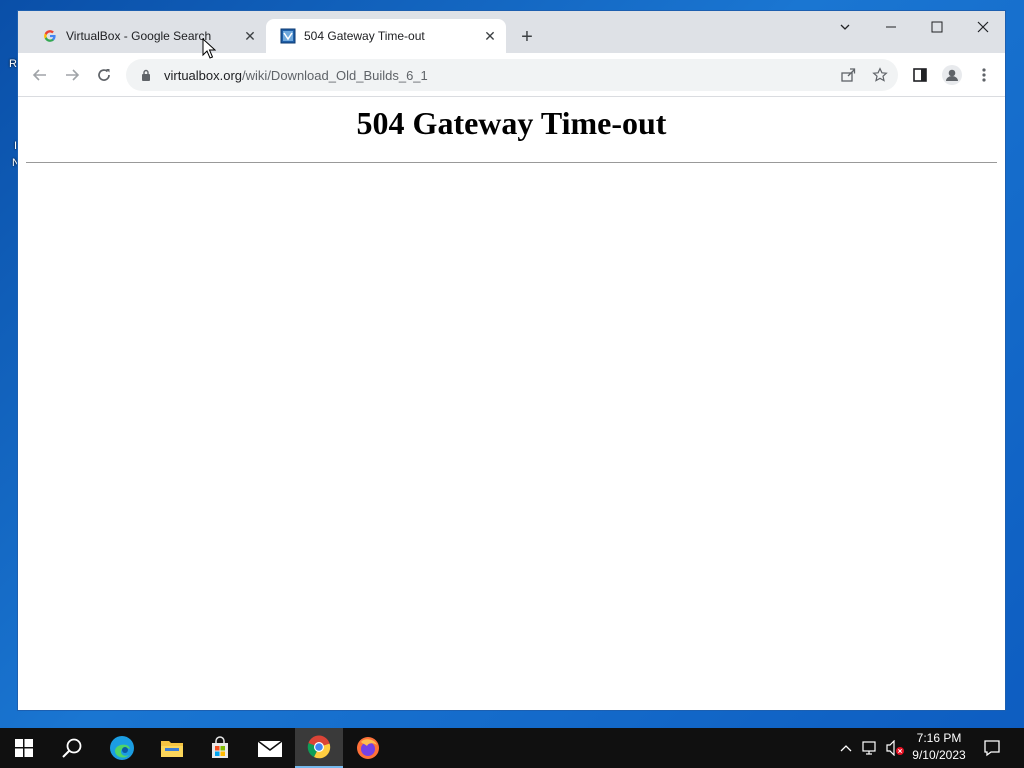  What do you see at coordinates (10, 364) in the screenshot?
I see `desktop-background: R I N` at bounding box center [10, 364].